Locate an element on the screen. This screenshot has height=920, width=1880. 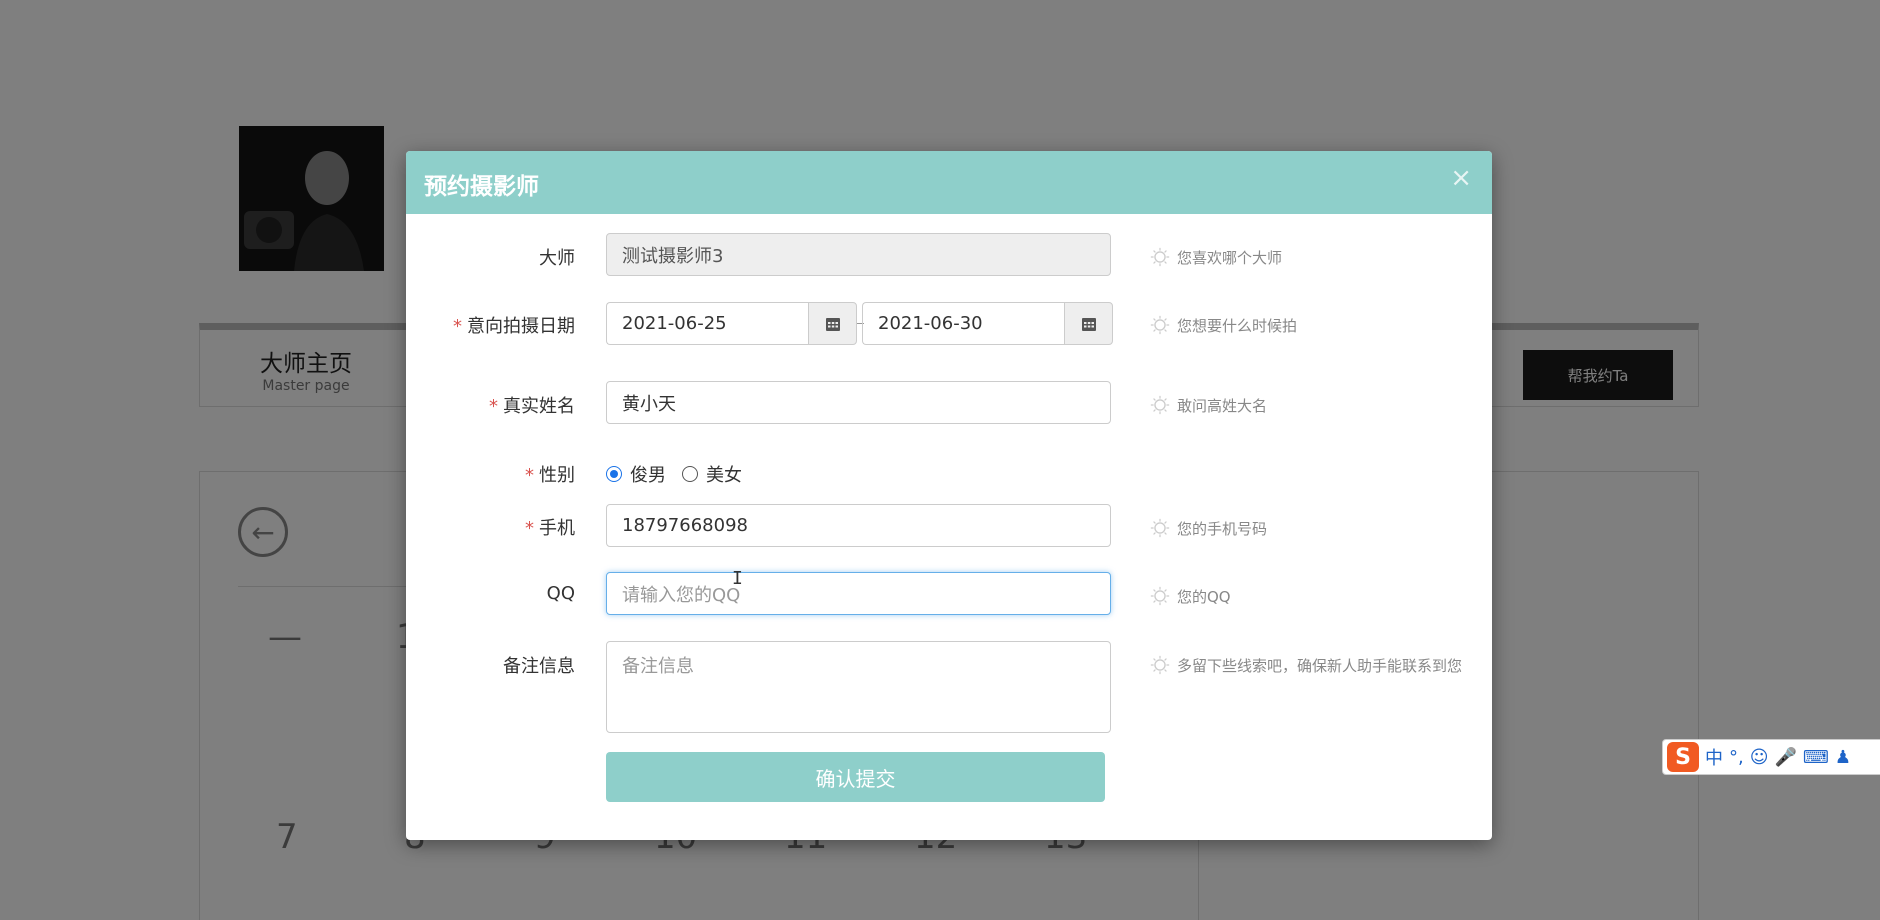
master-label: 大师 is located at coordinates (557, 258).